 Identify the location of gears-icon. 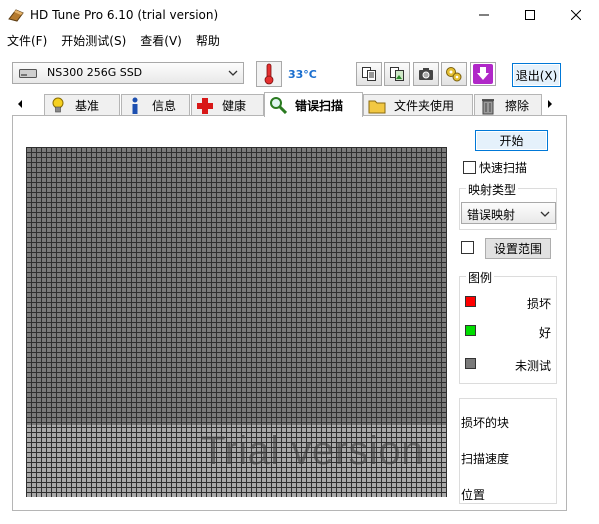
(454, 74).